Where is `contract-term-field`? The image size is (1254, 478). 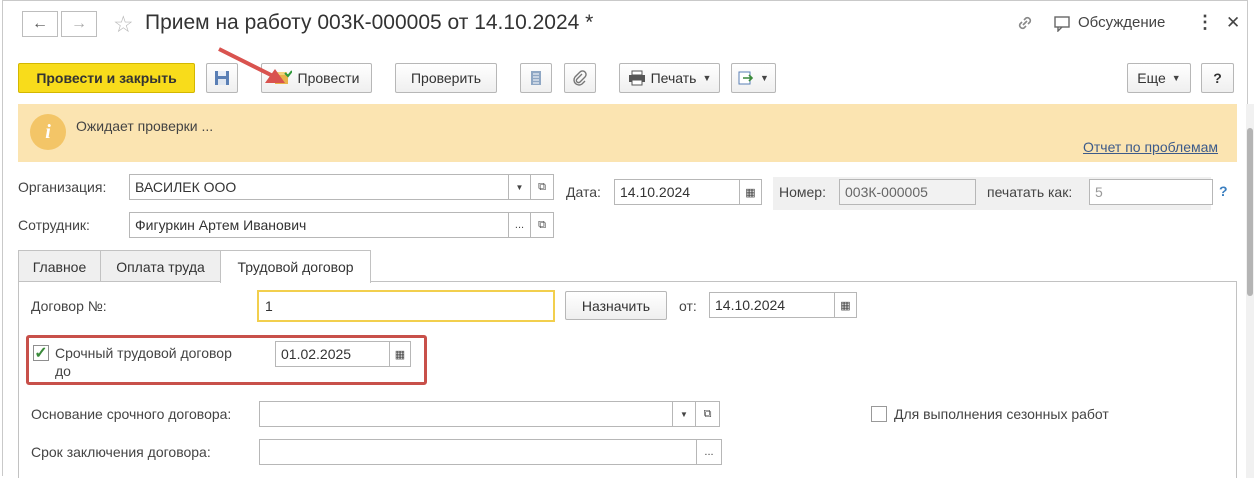
contract-term-field is located at coordinates (478, 452).